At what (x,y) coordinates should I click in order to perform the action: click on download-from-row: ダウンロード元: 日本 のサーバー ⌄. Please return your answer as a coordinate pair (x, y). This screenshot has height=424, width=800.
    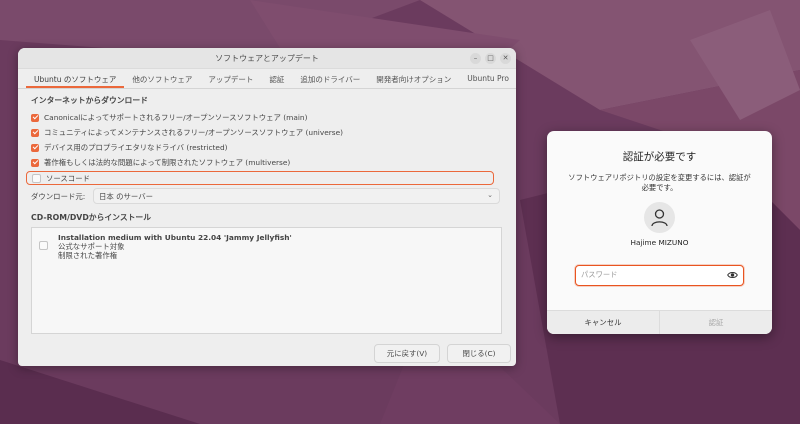
    Looking at the image, I should click on (267, 196).